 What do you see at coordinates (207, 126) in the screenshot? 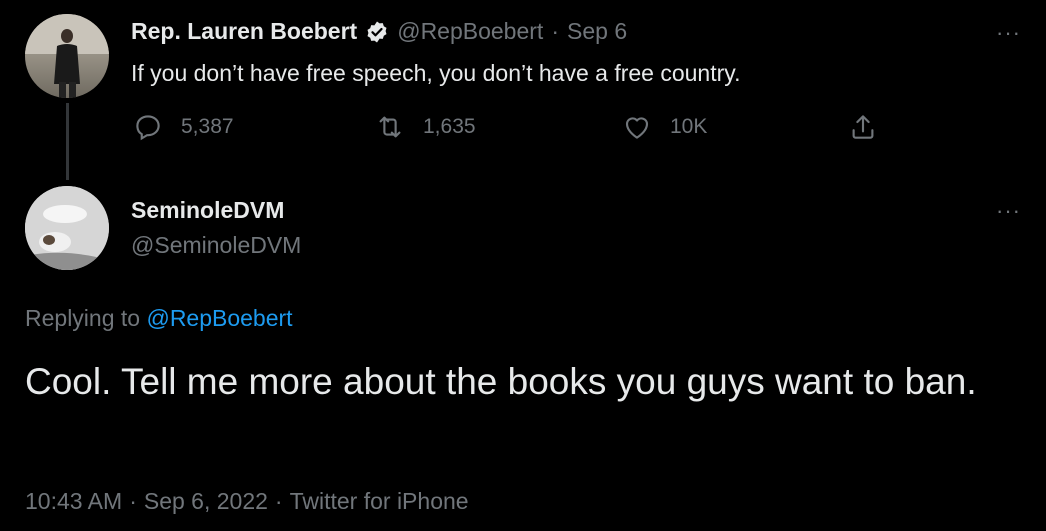
I see `reply-count: 5,387` at bounding box center [207, 126].